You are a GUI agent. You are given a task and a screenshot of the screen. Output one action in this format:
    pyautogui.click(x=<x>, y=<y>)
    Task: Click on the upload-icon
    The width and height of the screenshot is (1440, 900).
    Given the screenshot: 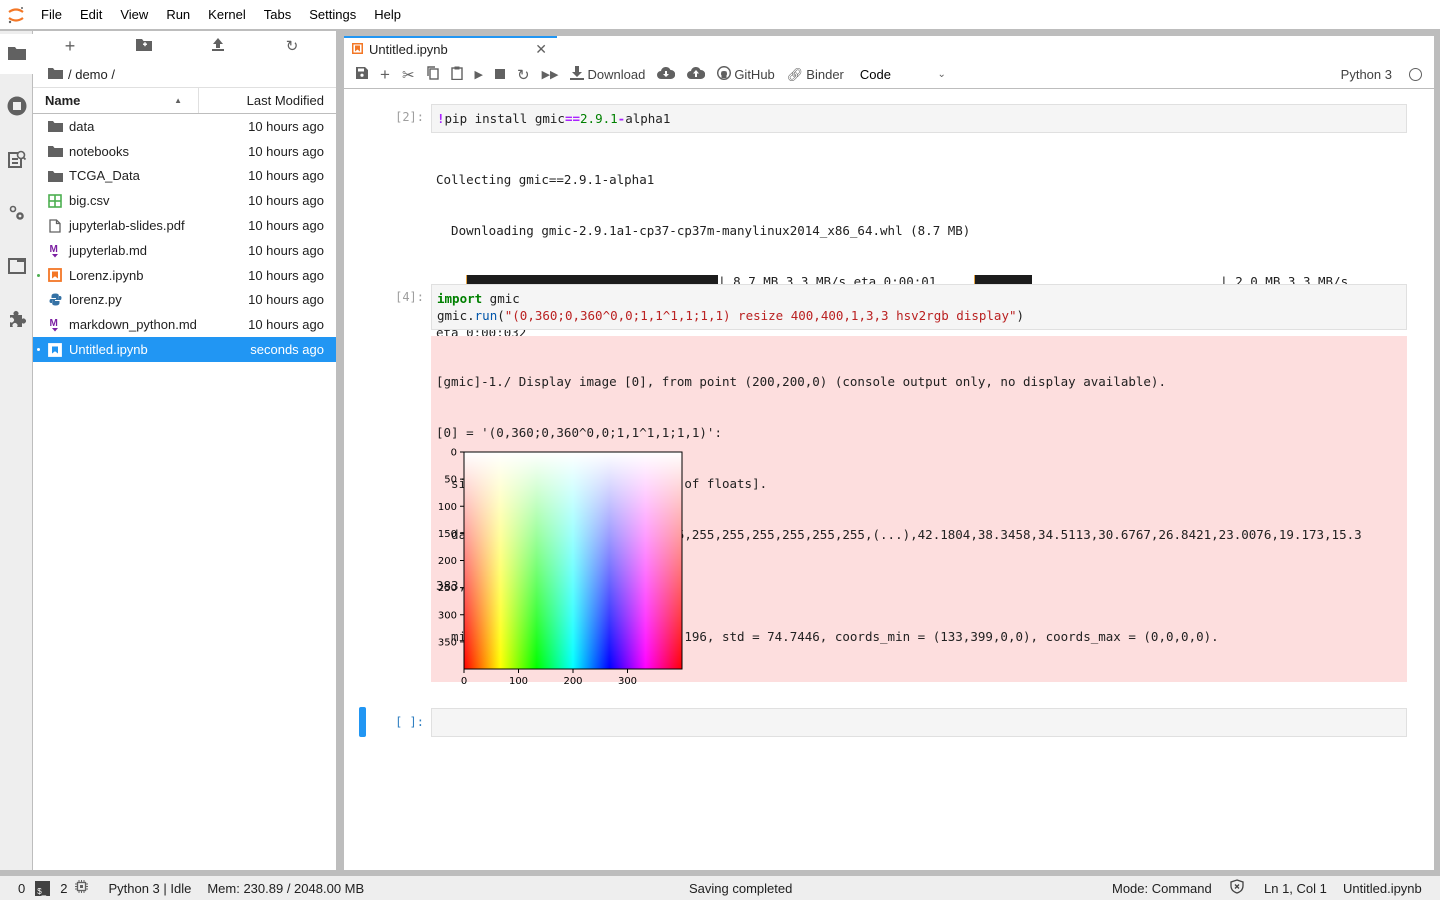 What is the action you would take?
    pyautogui.click(x=218, y=46)
    